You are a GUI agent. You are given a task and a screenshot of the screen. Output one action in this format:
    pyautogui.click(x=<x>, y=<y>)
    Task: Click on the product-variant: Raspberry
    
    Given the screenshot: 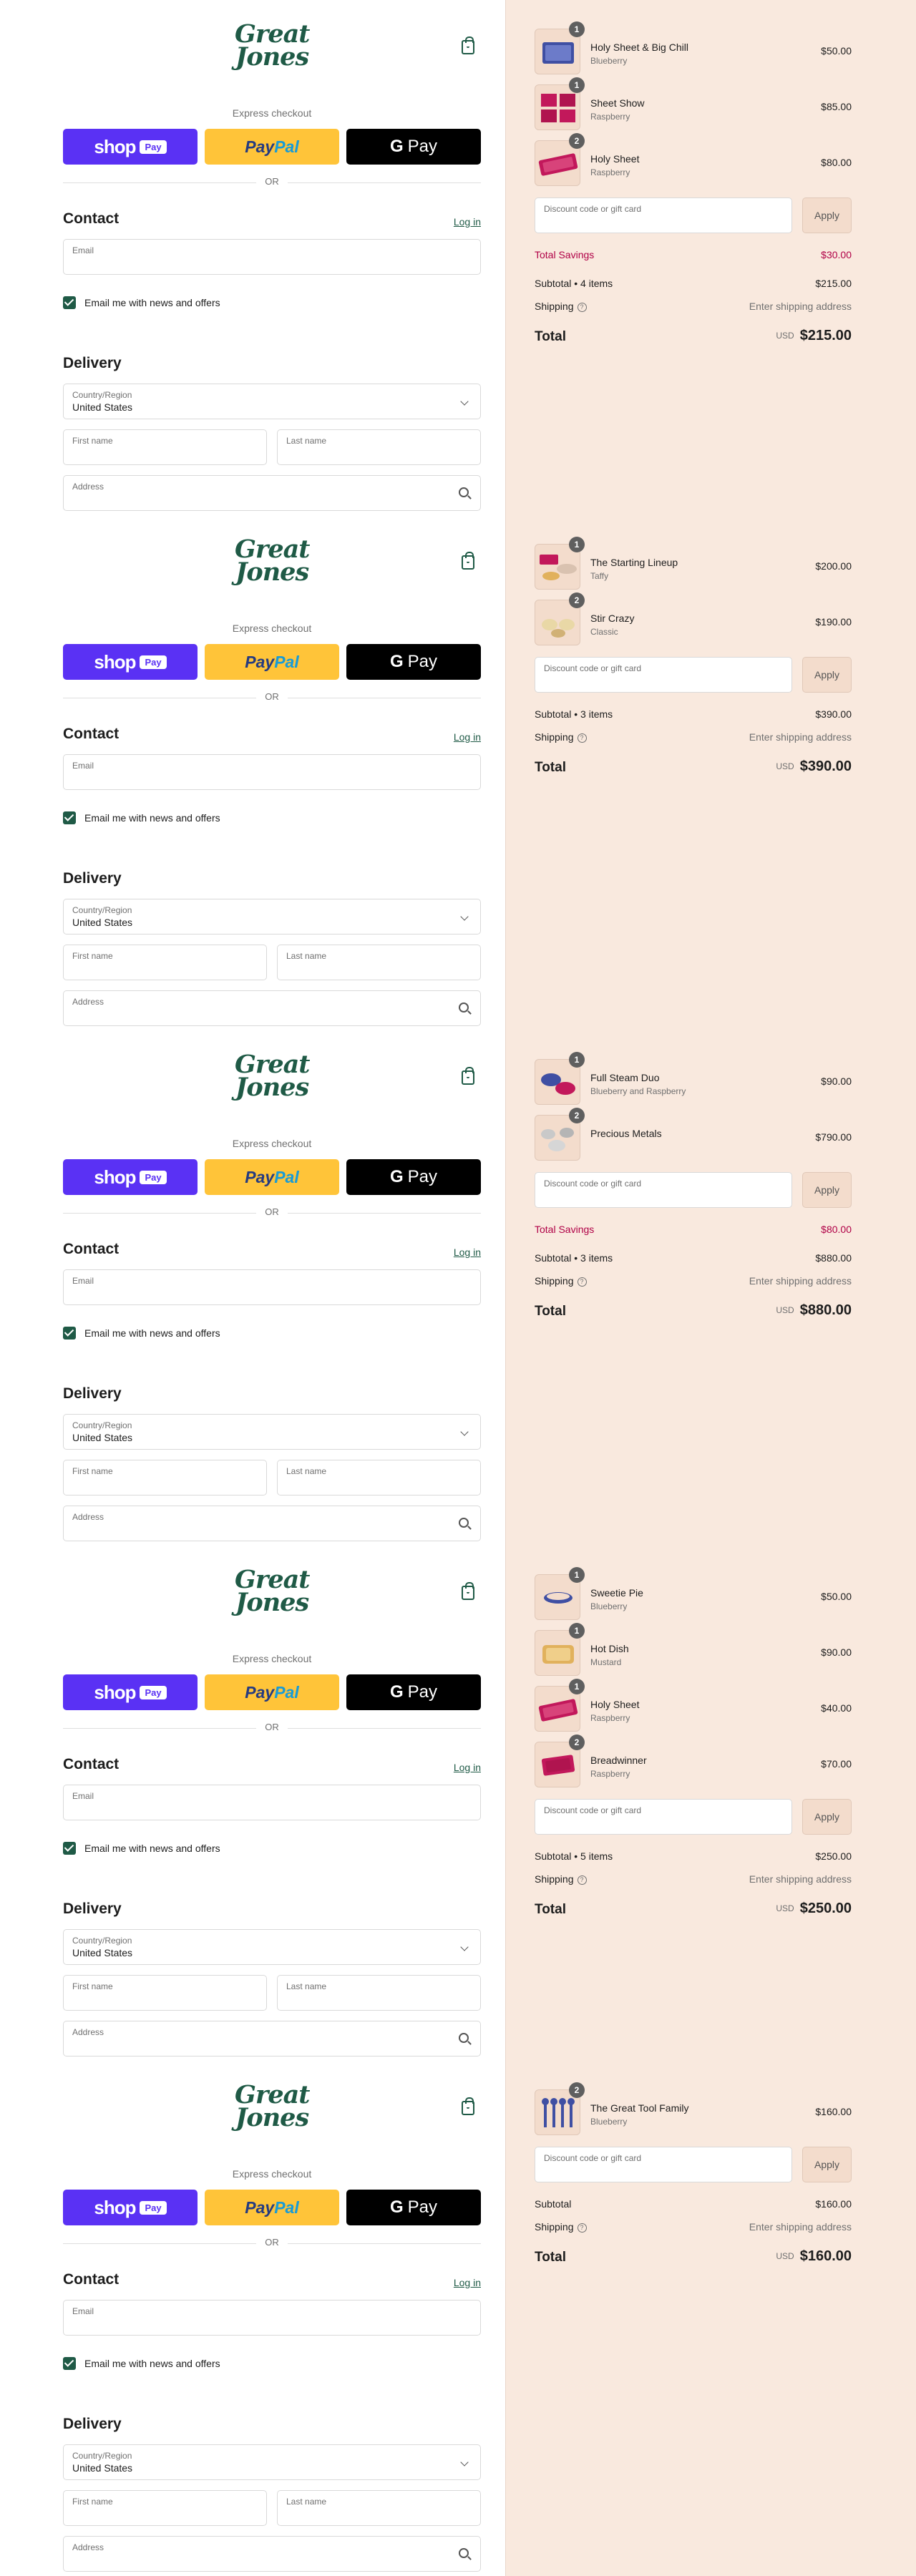 What is the action you would take?
    pyautogui.click(x=610, y=1718)
    